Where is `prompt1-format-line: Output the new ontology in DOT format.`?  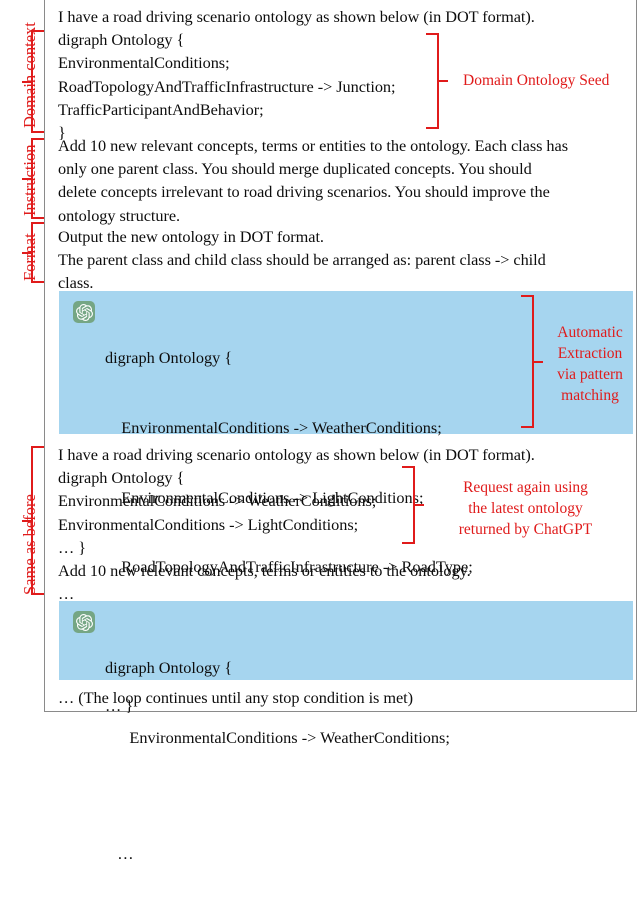 prompt1-format-line: Output the new ontology in DOT format. is located at coordinates (191, 236).